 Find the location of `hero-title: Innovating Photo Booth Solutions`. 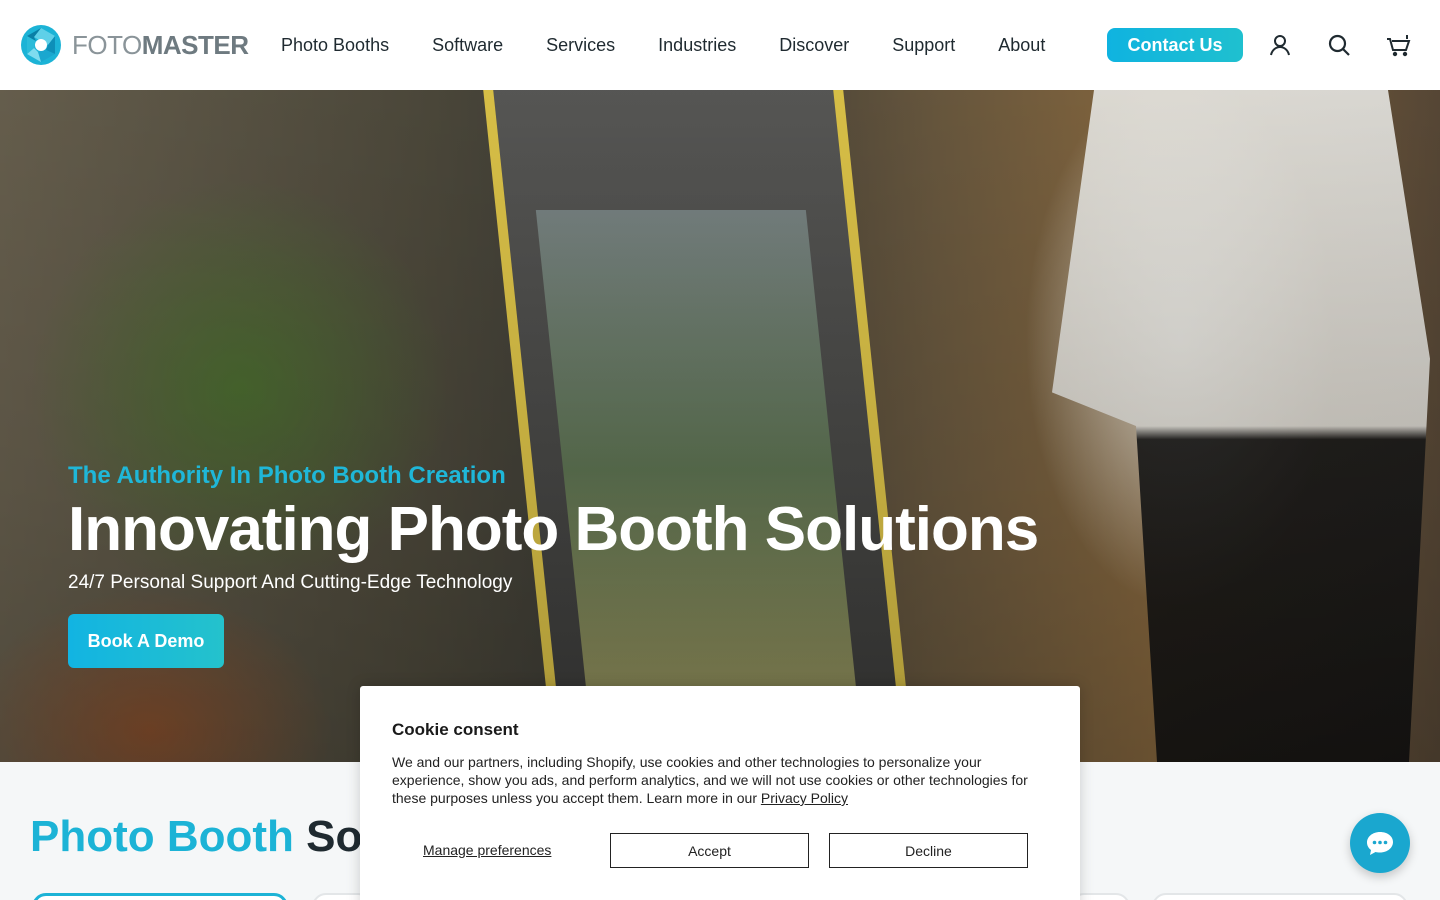

hero-title: Innovating Photo Booth Solutions is located at coordinates (553, 529).